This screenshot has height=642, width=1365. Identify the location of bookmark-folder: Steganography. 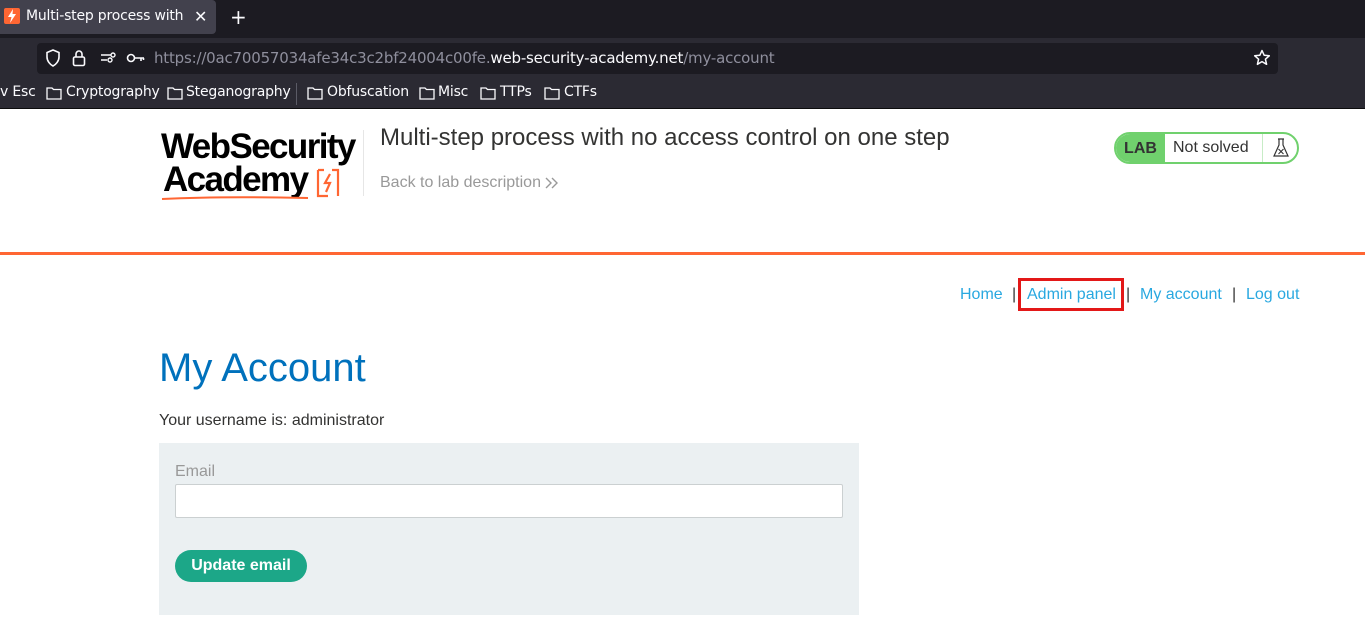
(229, 92).